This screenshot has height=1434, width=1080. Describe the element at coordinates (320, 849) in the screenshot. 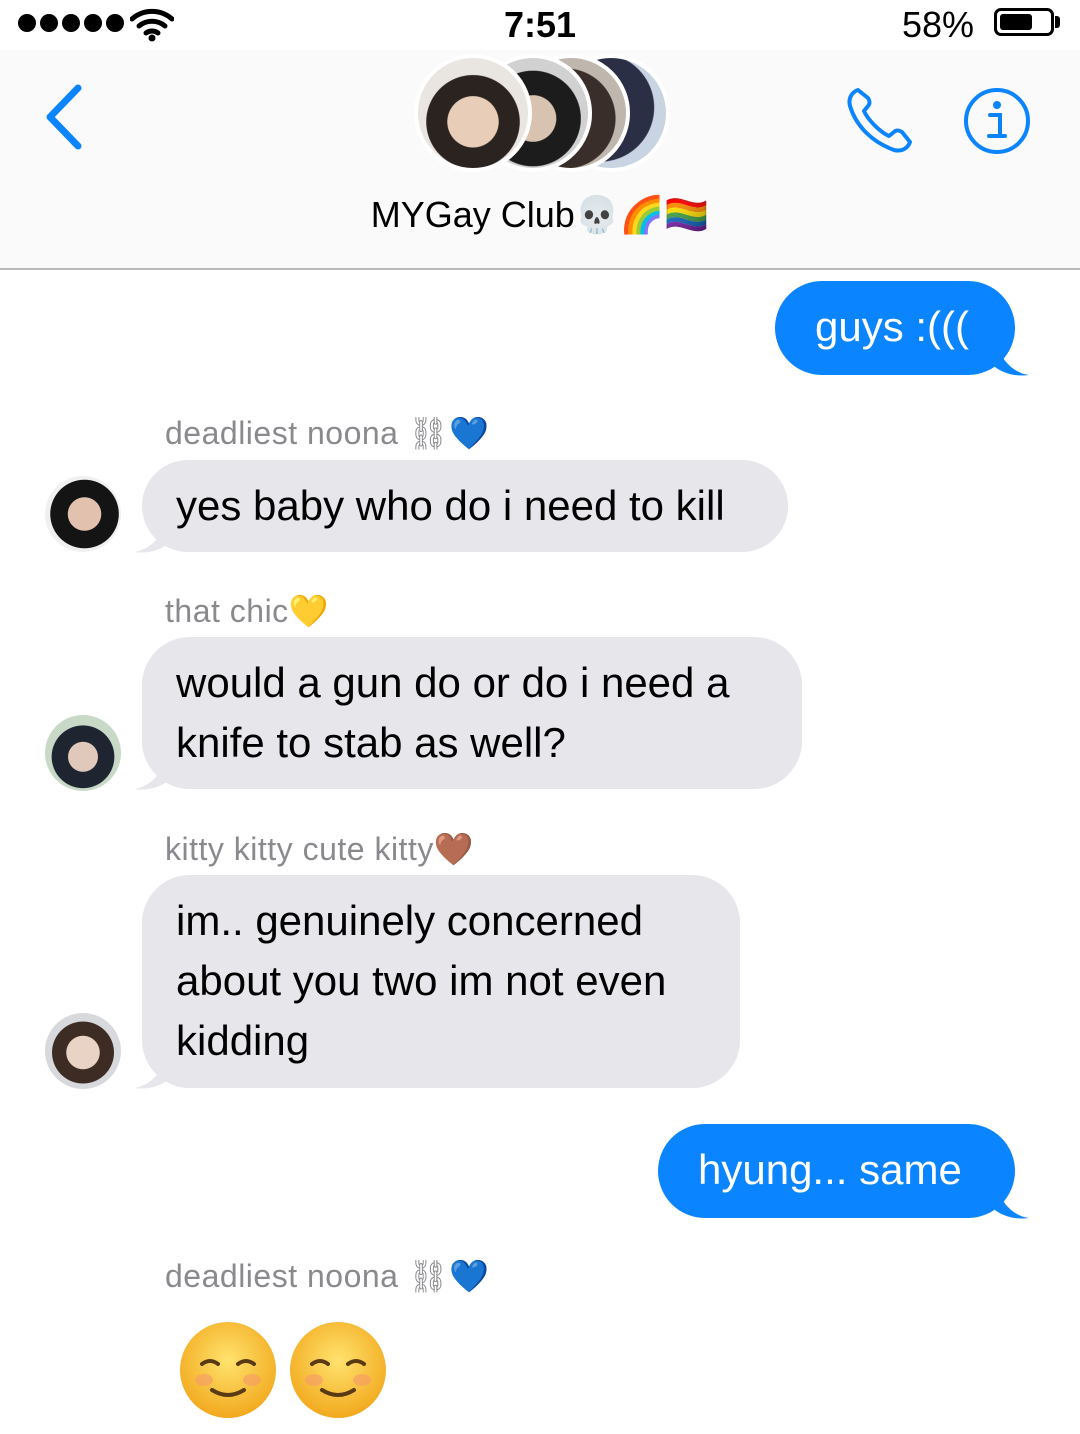

I see `sender-name: kitty kitty cute kitty🤎` at that location.